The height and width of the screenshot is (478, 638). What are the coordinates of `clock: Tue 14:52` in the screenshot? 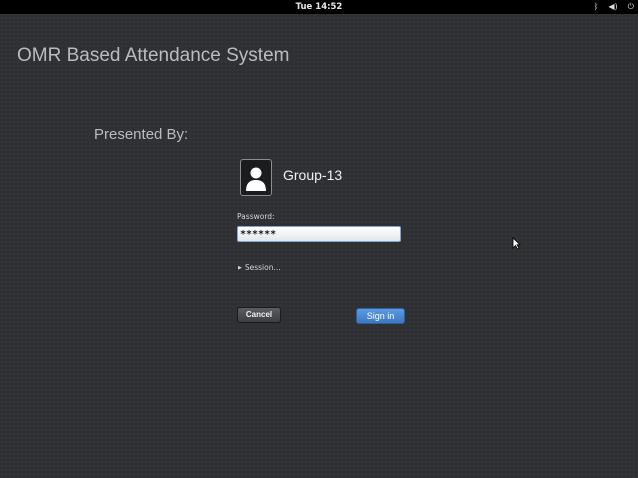 It's located at (319, 7).